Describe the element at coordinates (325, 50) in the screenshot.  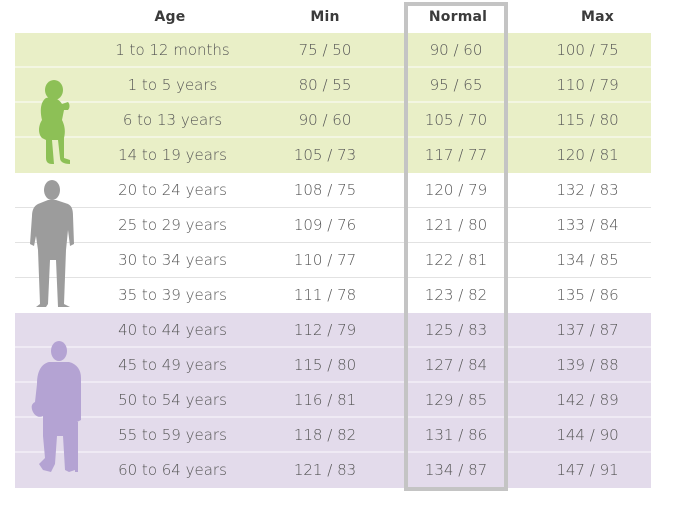
I see `min-cell: 75 / 50` at that location.